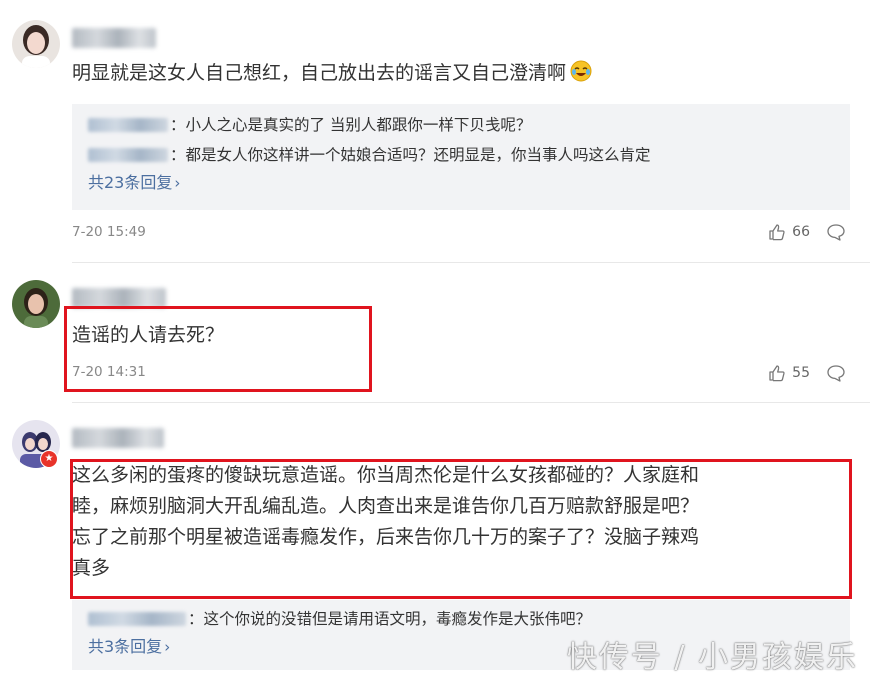 Image resolution: width=870 pixels, height=680 pixels. I want to click on crying-laughing-emoji-icon, so click(581, 71).